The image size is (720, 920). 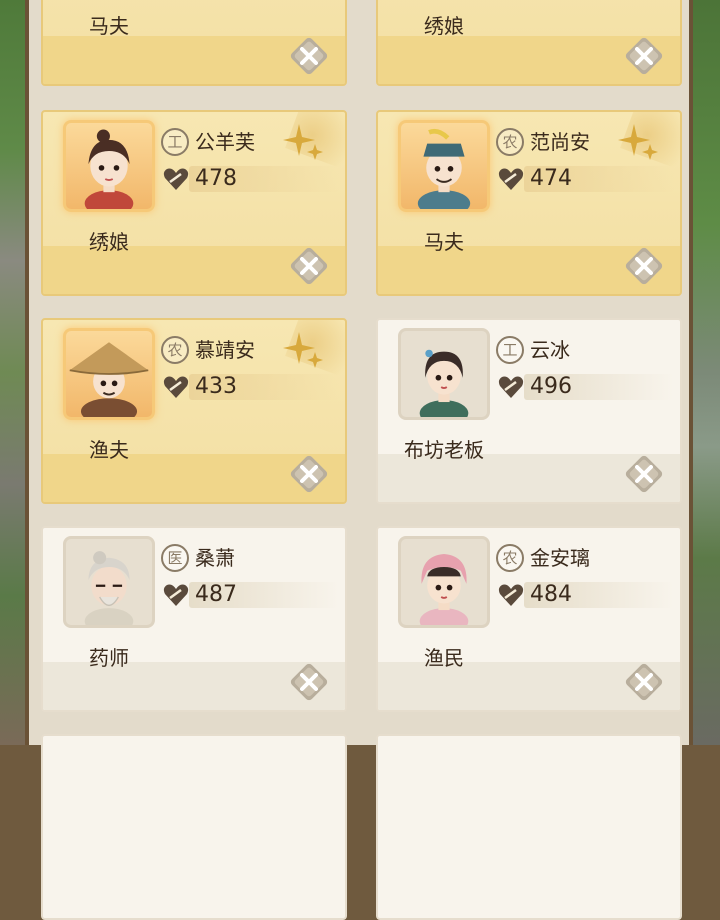 What do you see at coordinates (529, 203) in the screenshot?
I see `worker-card: 马夫 农 范尚安 474` at bounding box center [529, 203].